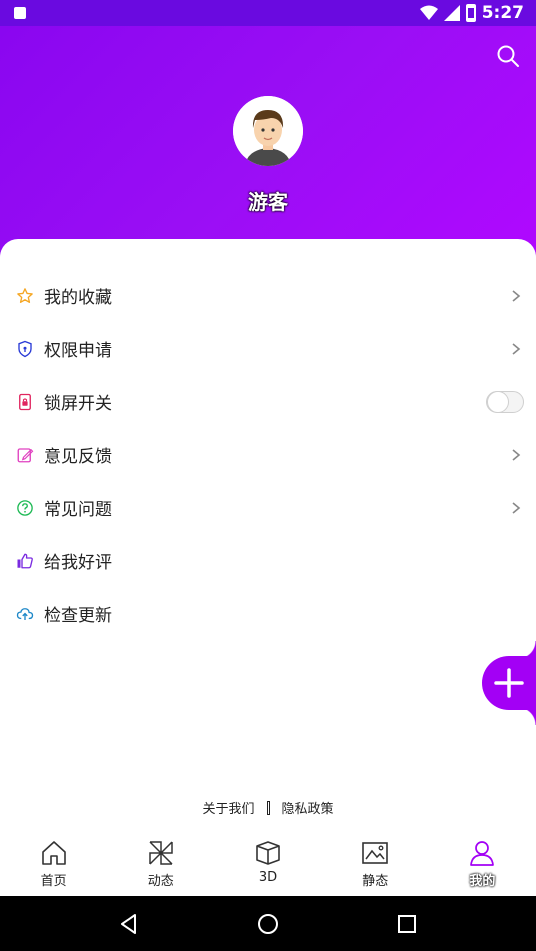  I want to click on add-button, so click(509, 683).